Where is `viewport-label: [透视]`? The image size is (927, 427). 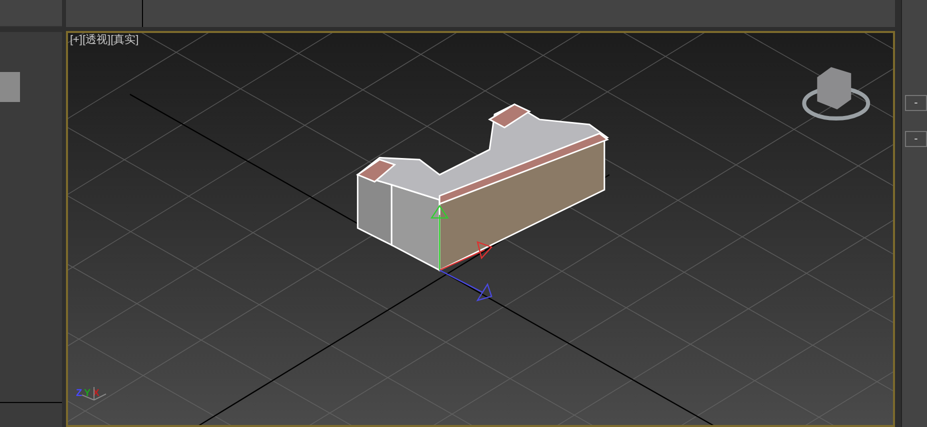 viewport-label: [透视] is located at coordinates (96, 40).